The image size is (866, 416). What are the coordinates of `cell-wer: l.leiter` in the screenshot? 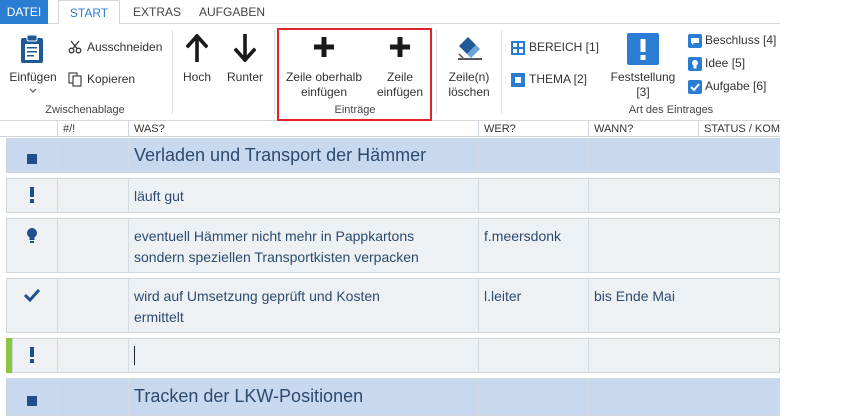 It's located at (533, 305).